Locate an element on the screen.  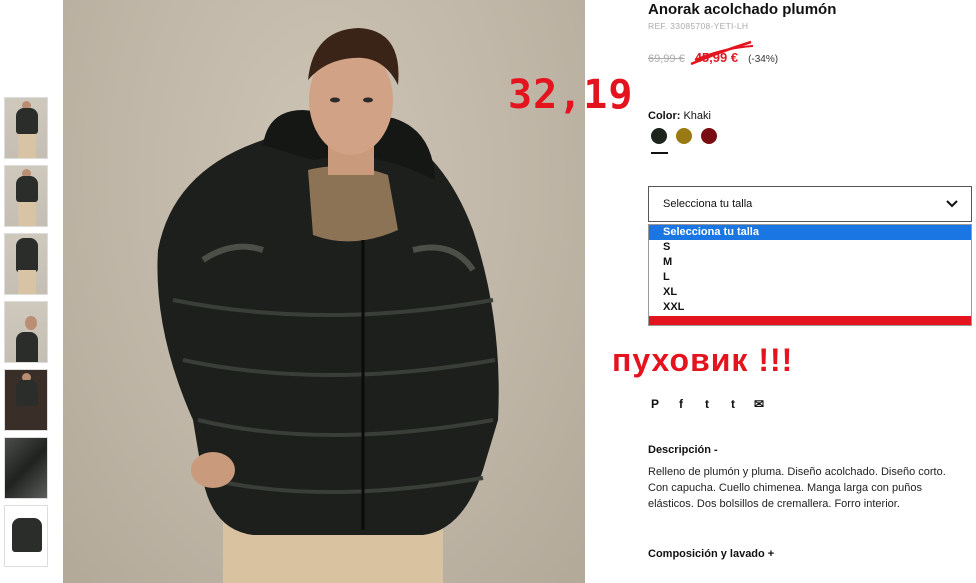
twitter-icon: t is located at coordinates (707, 404).